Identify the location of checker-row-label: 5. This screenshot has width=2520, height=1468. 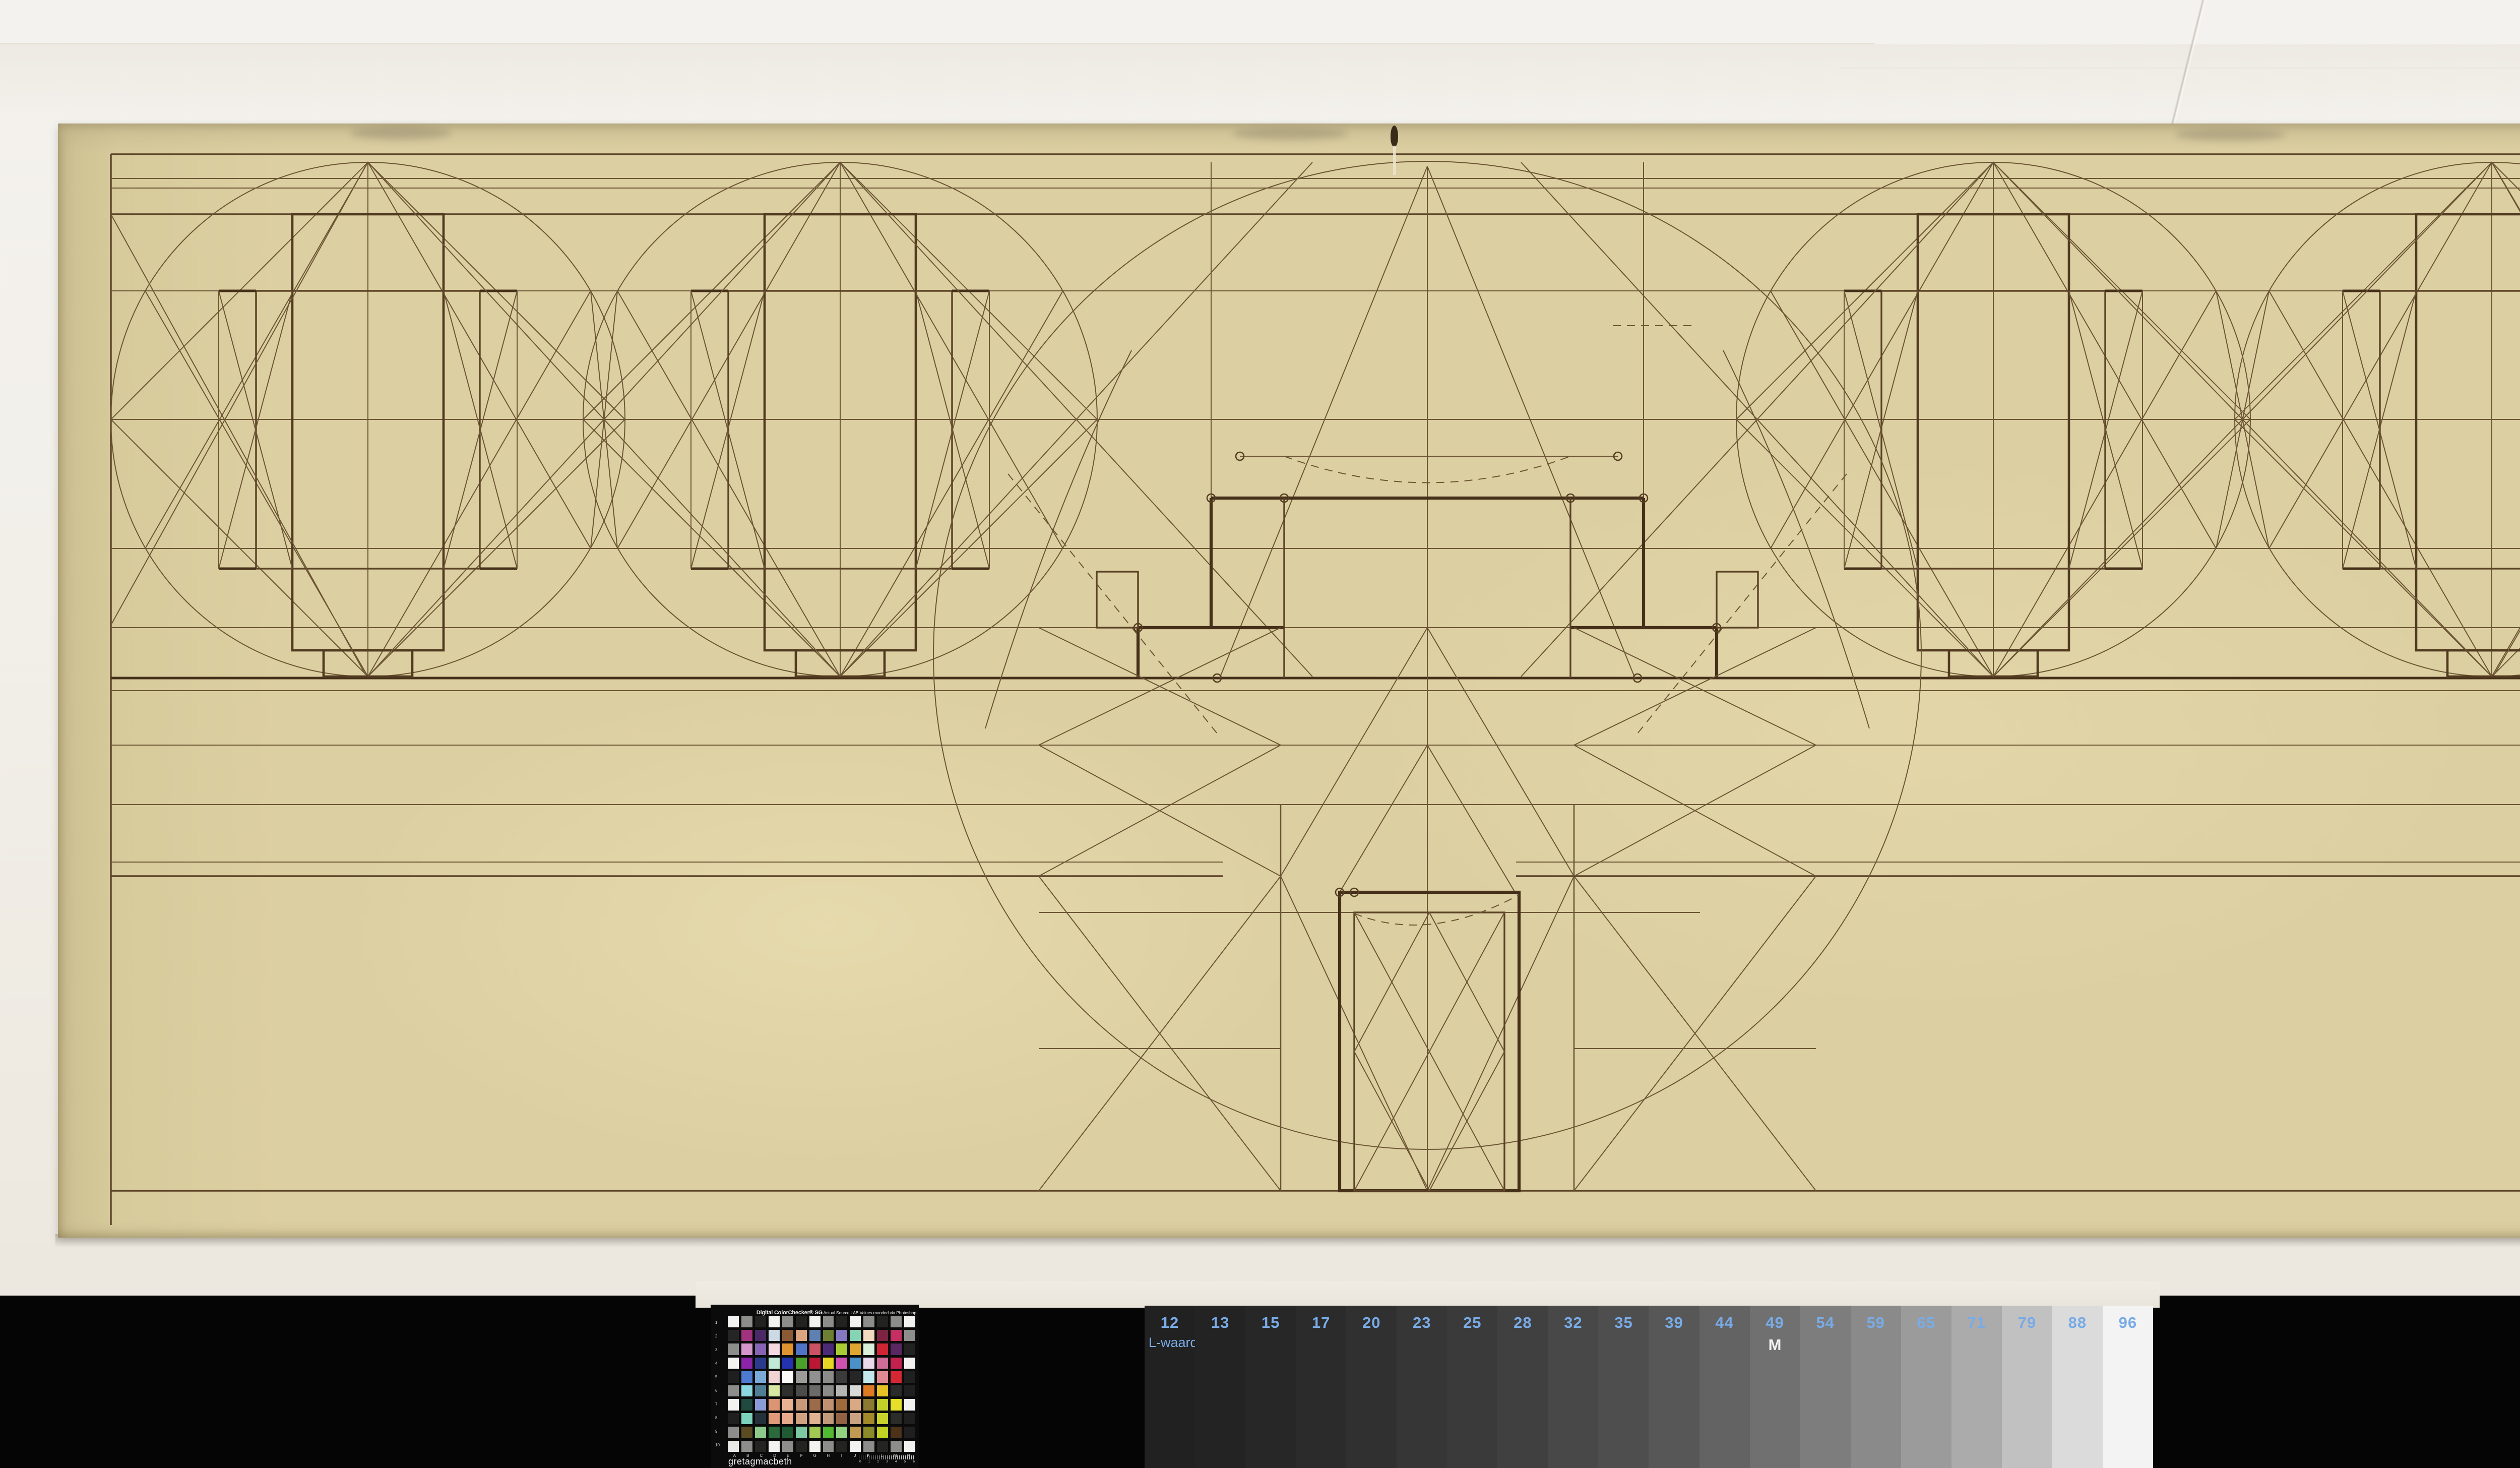
(716, 1377).